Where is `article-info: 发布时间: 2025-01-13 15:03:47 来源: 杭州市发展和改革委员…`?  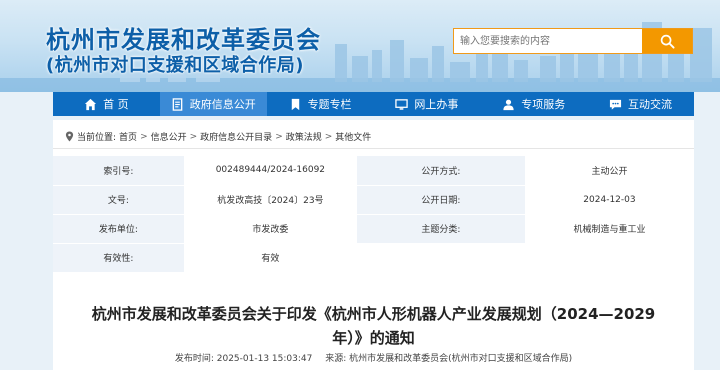 article-info: 发布时间: 2025-01-13 15:03:47 来源: 杭州市发展和改革委员… is located at coordinates (373, 357).